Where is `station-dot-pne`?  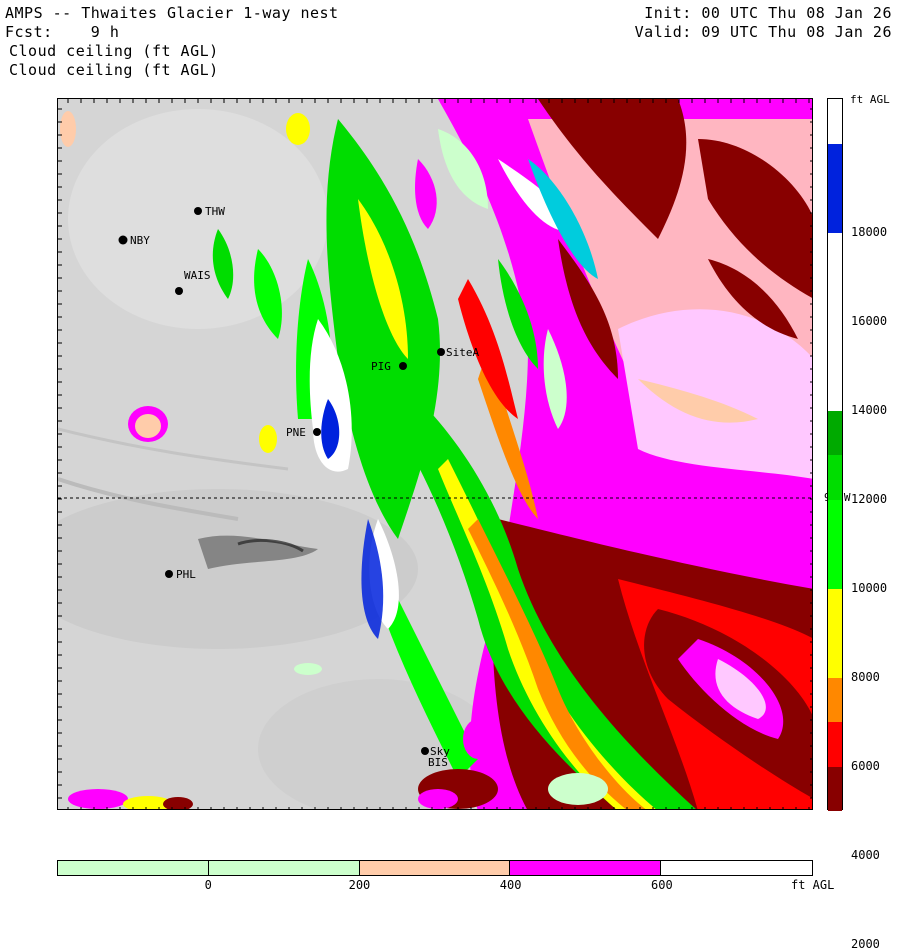 station-dot-pne is located at coordinates (317, 432).